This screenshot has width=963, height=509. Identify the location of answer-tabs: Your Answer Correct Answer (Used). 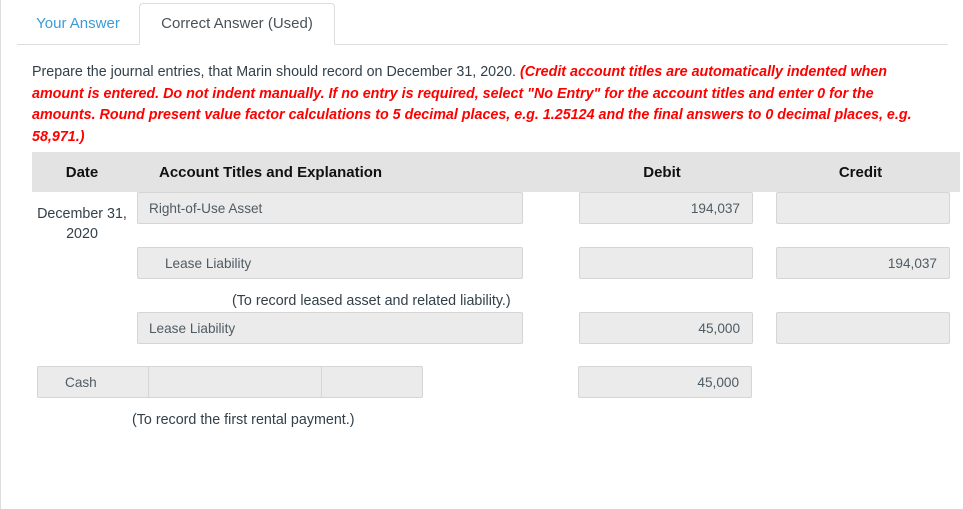
(482, 24).